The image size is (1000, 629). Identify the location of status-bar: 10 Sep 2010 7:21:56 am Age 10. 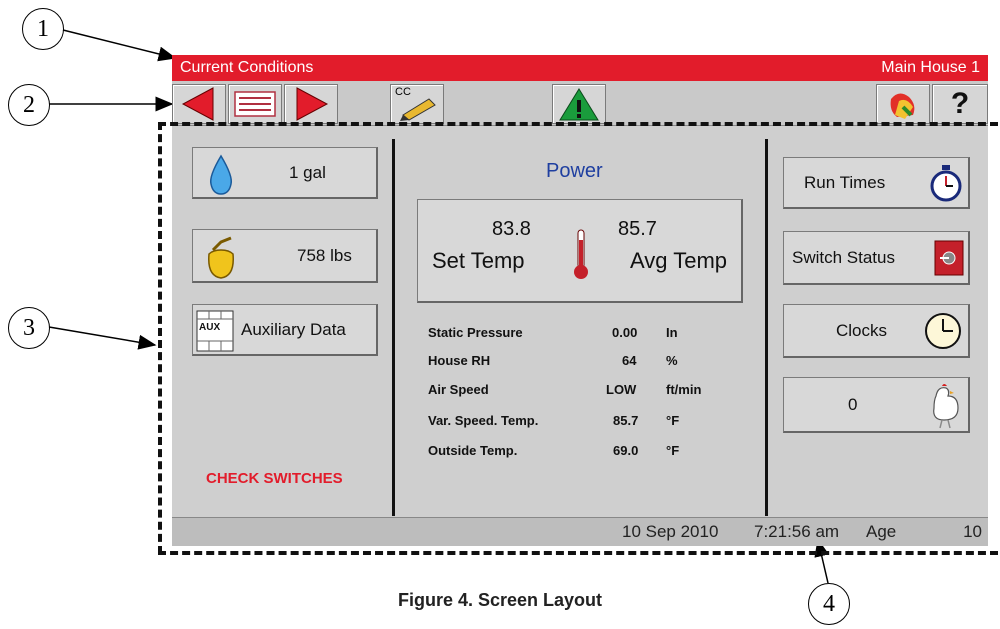
(580, 531).